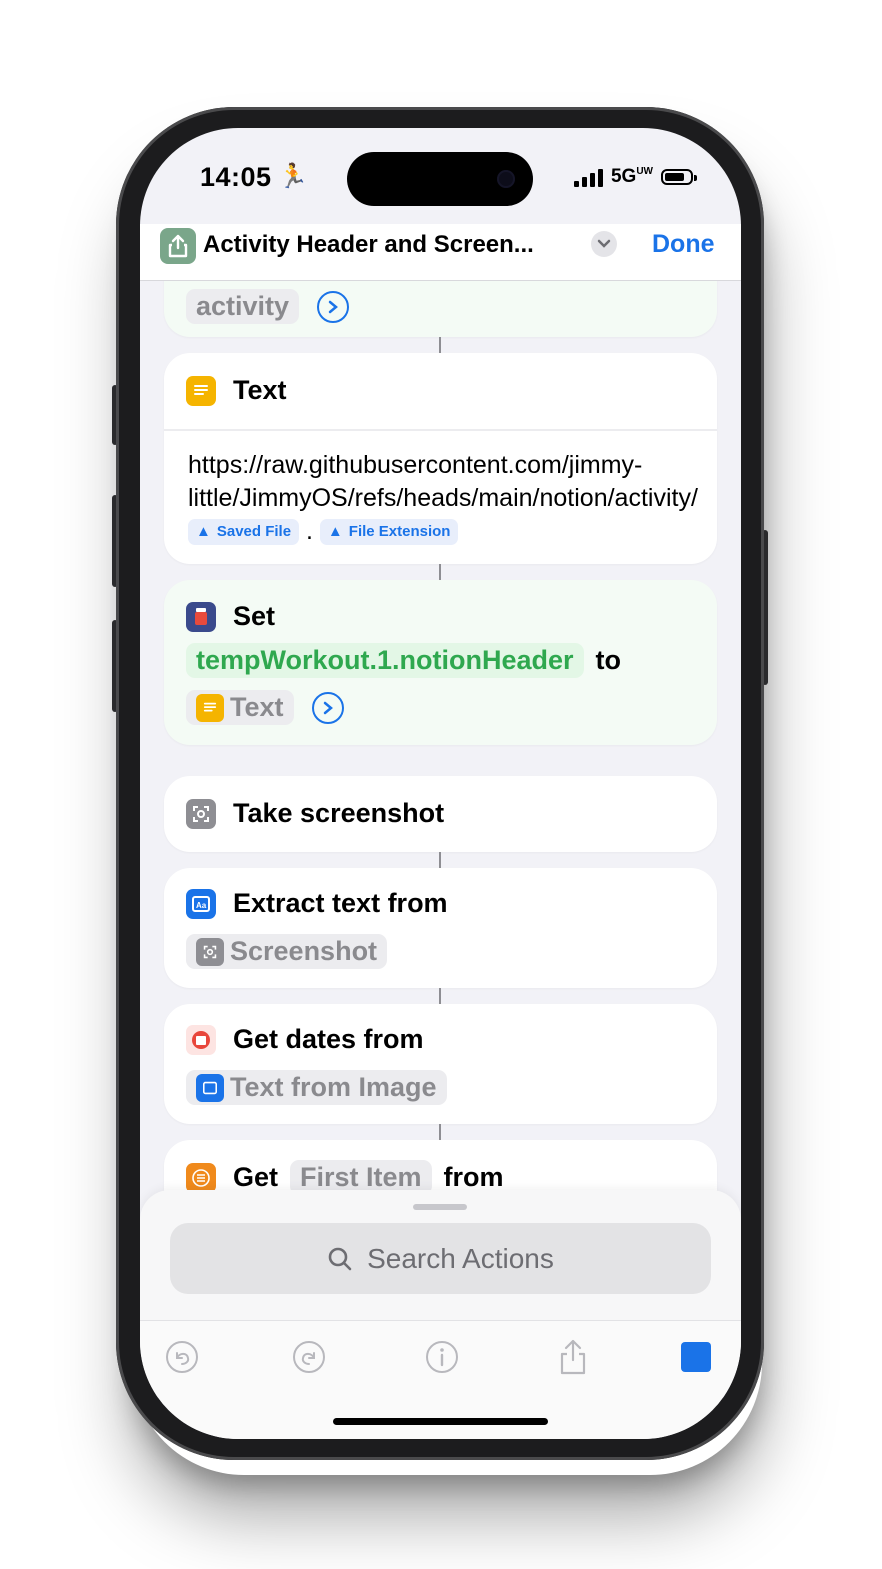  I want to click on text-value-token: Text, so click(240, 707).